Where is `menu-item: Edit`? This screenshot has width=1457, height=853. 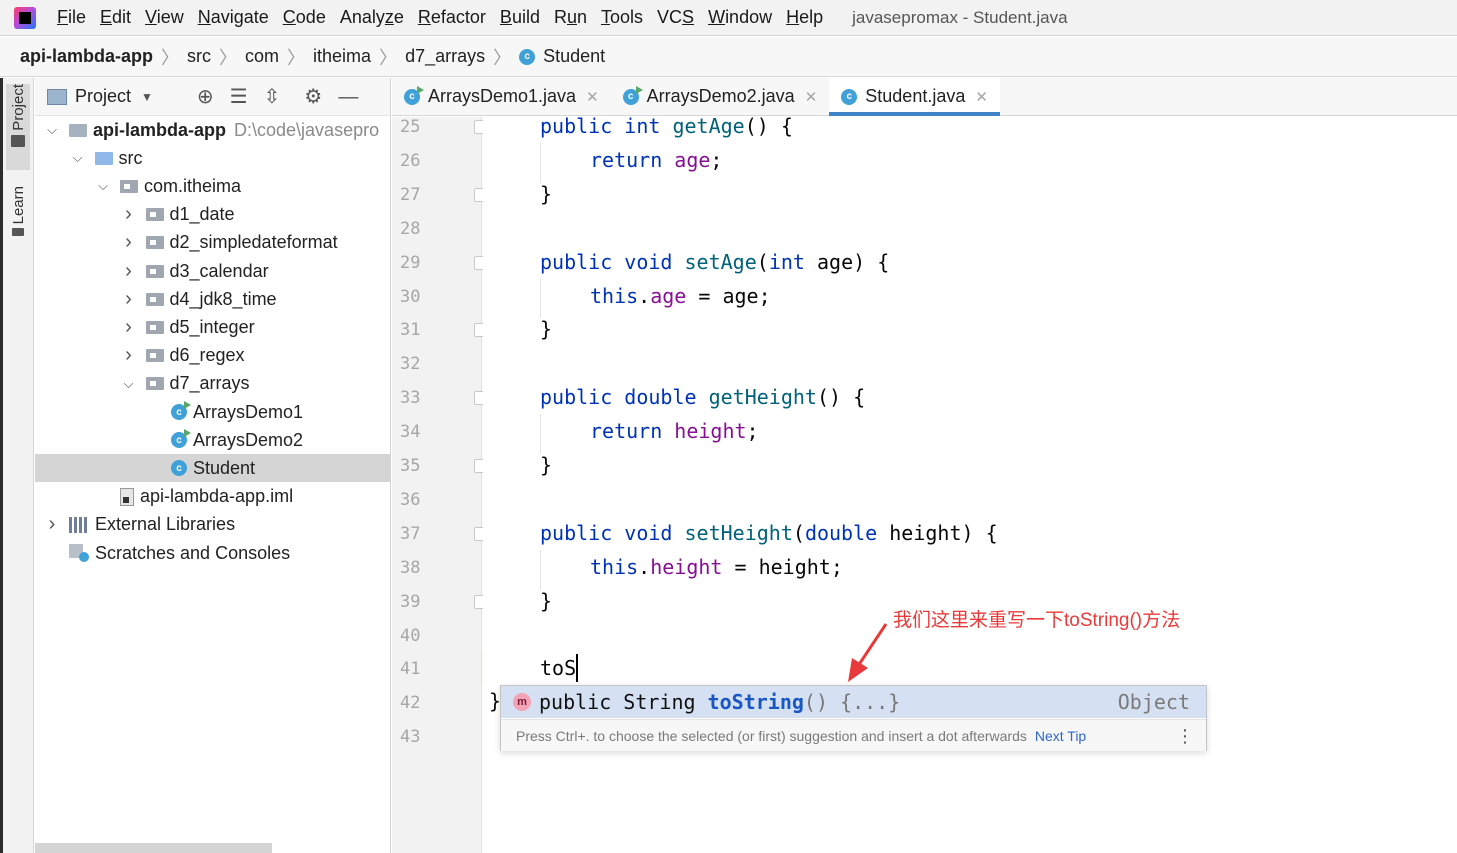
menu-item: Edit is located at coordinates (115, 17).